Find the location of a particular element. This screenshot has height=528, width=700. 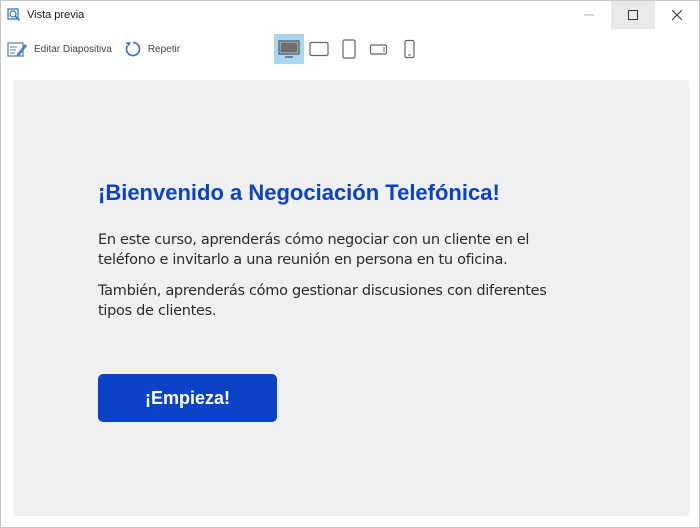

maximize-icon is located at coordinates (633, 15).